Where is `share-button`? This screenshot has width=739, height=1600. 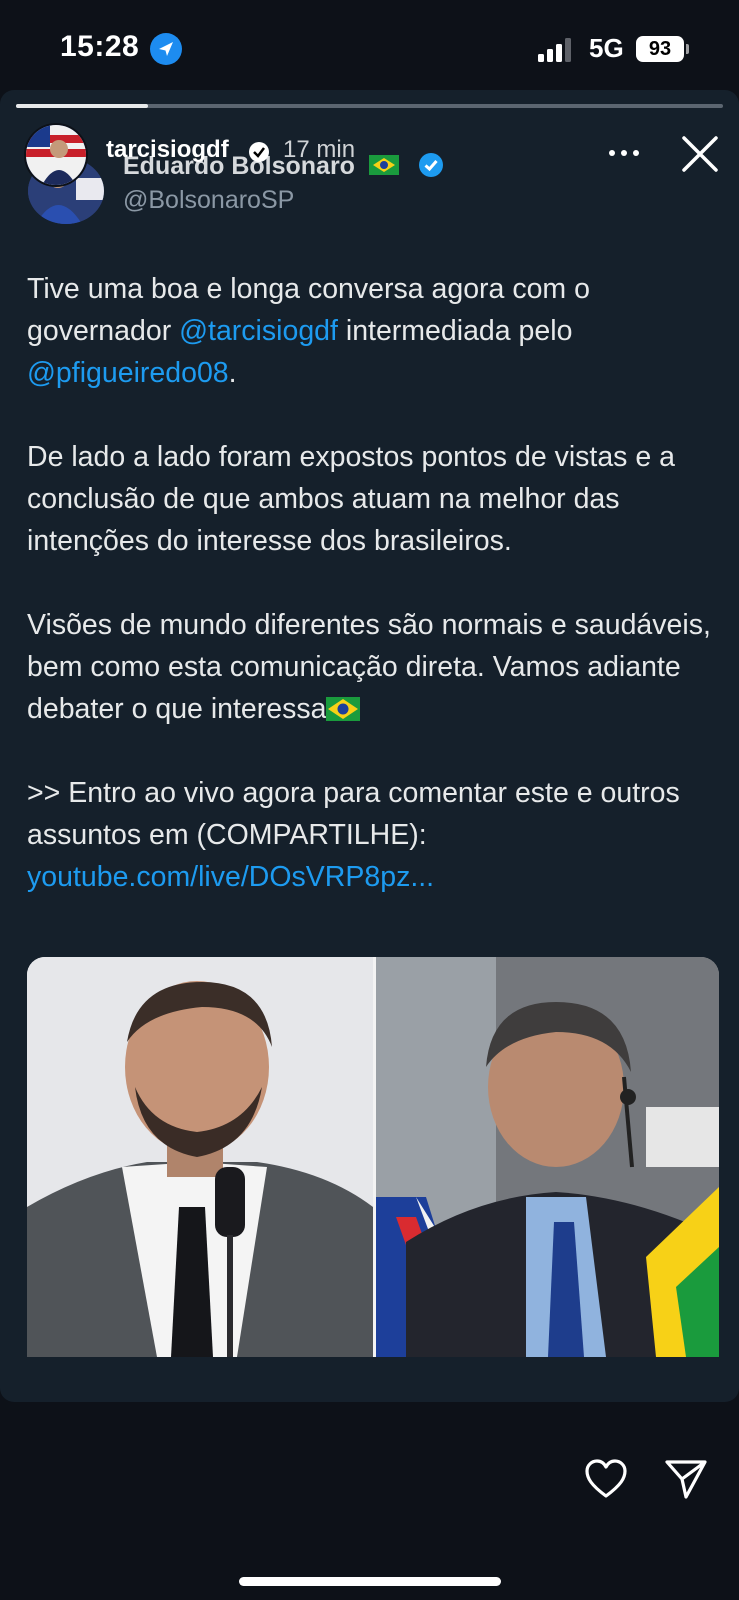 share-button is located at coordinates (686, 1479).